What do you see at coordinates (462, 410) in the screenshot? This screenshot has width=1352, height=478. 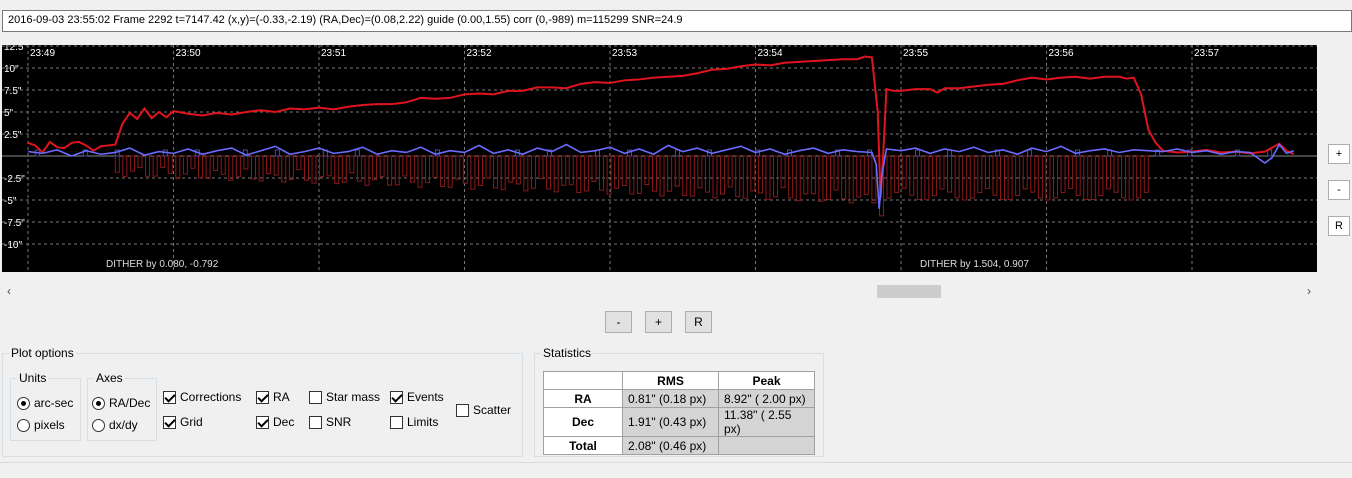 I see `checkbox-scatter-box` at bounding box center [462, 410].